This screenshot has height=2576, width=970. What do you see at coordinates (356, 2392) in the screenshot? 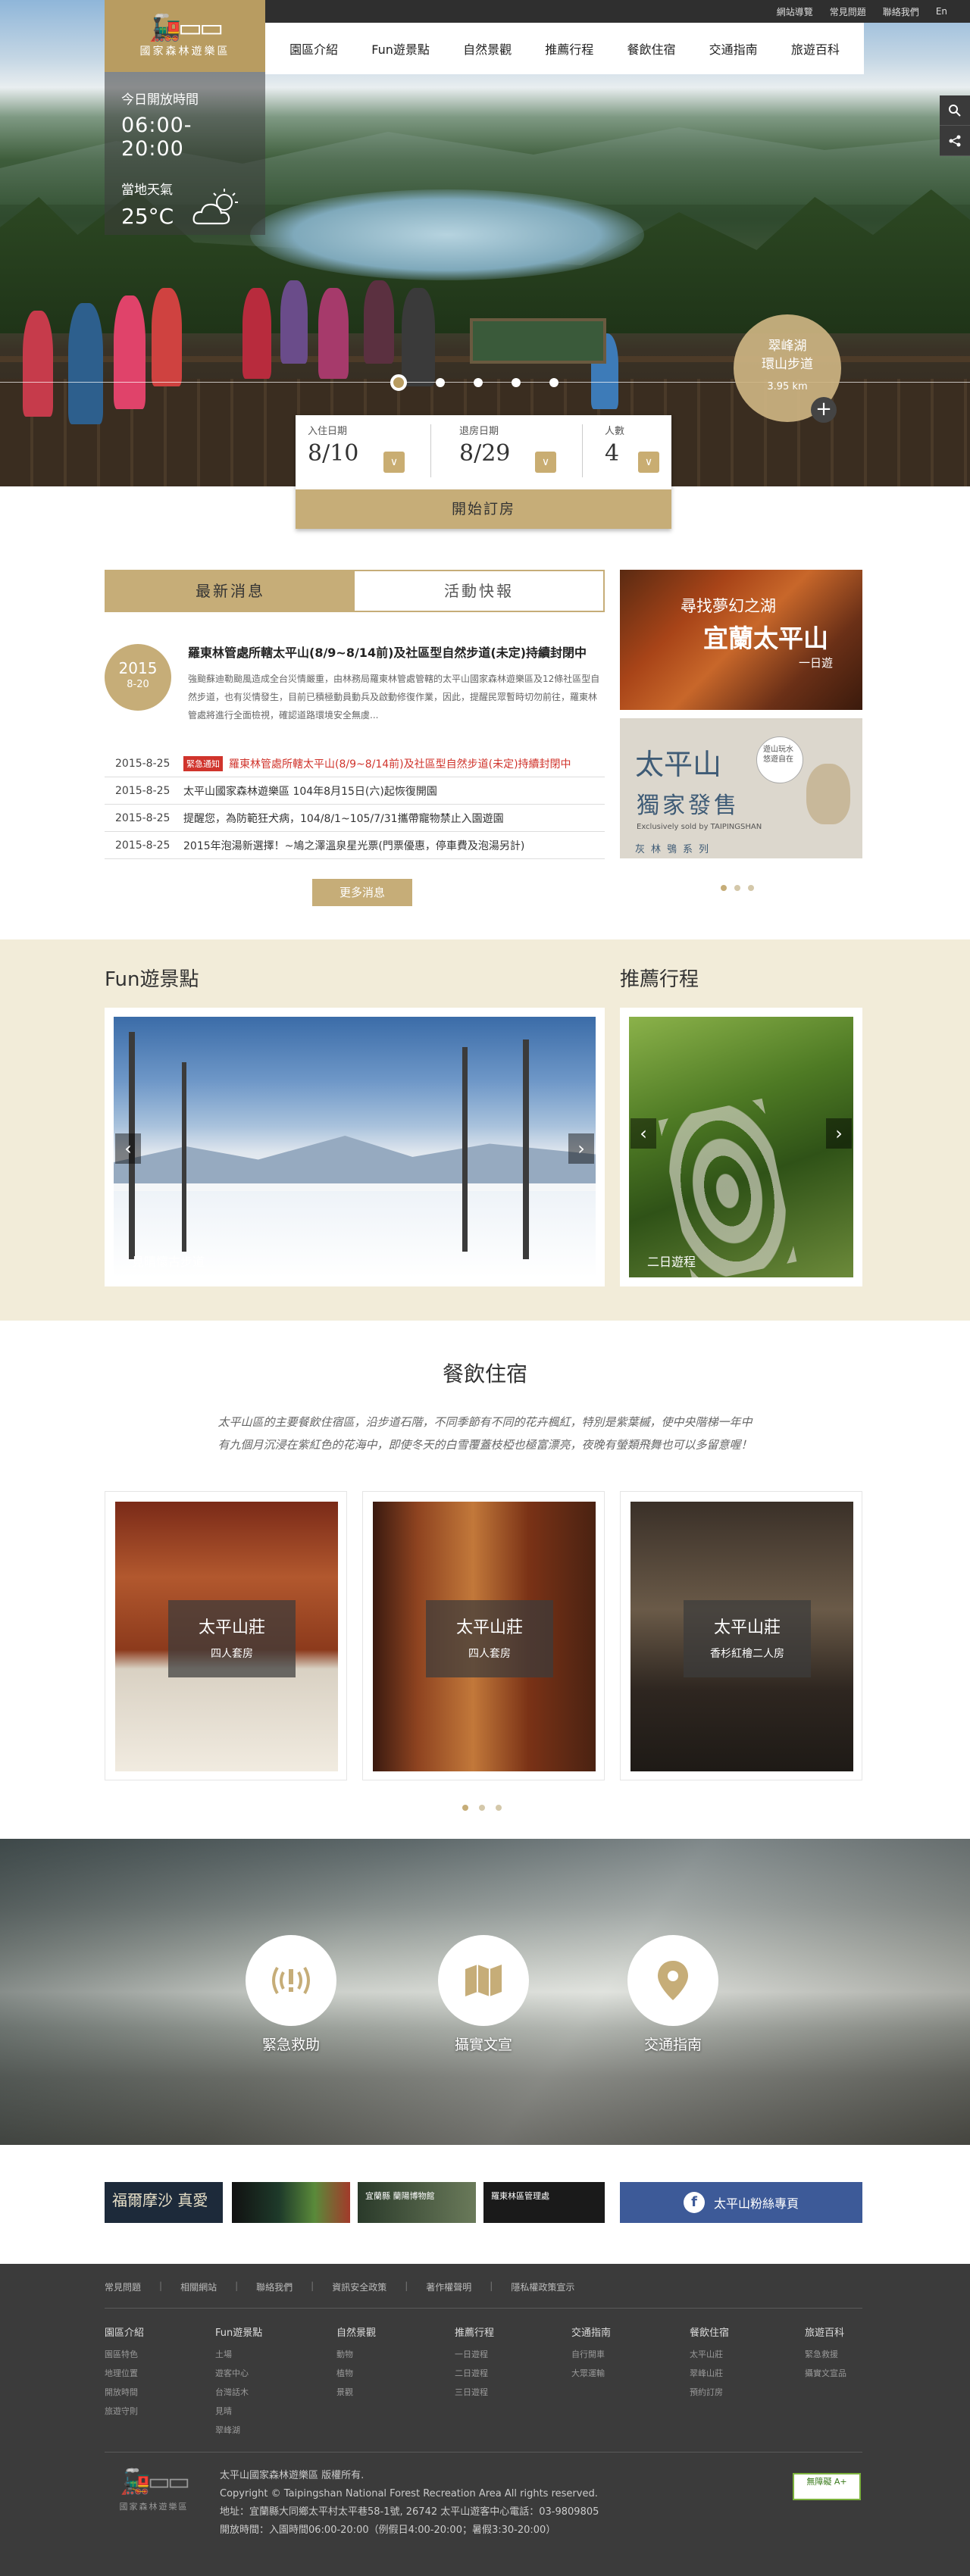
I see `footer-col-item: 景觀` at bounding box center [356, 2392].